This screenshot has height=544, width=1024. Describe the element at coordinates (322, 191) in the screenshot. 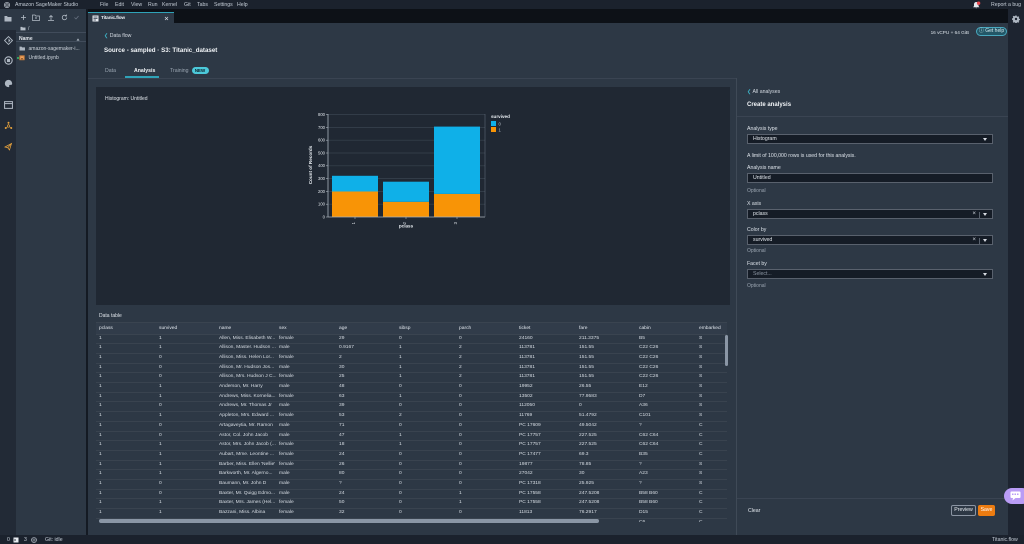

I see `svg-text: 200` at that location.